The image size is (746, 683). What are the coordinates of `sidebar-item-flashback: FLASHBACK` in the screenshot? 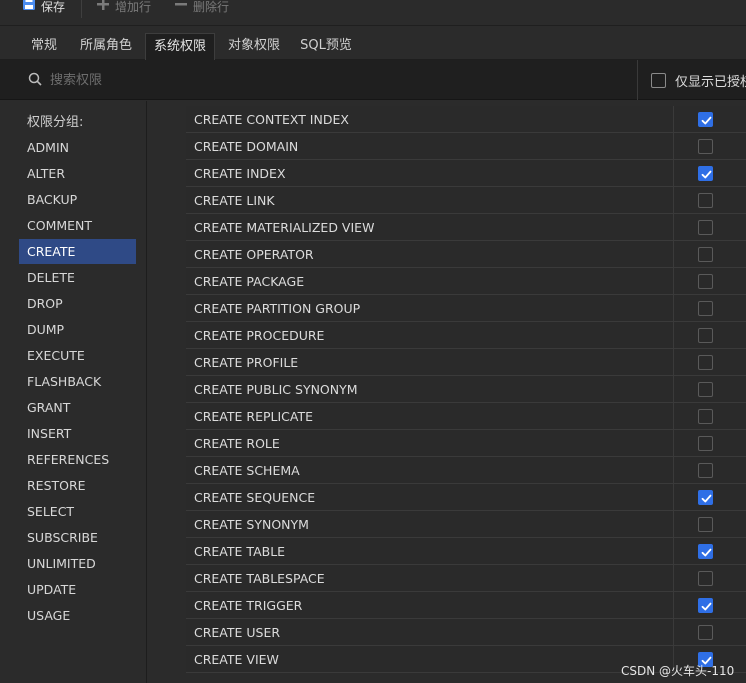 It's located at (77, 381).